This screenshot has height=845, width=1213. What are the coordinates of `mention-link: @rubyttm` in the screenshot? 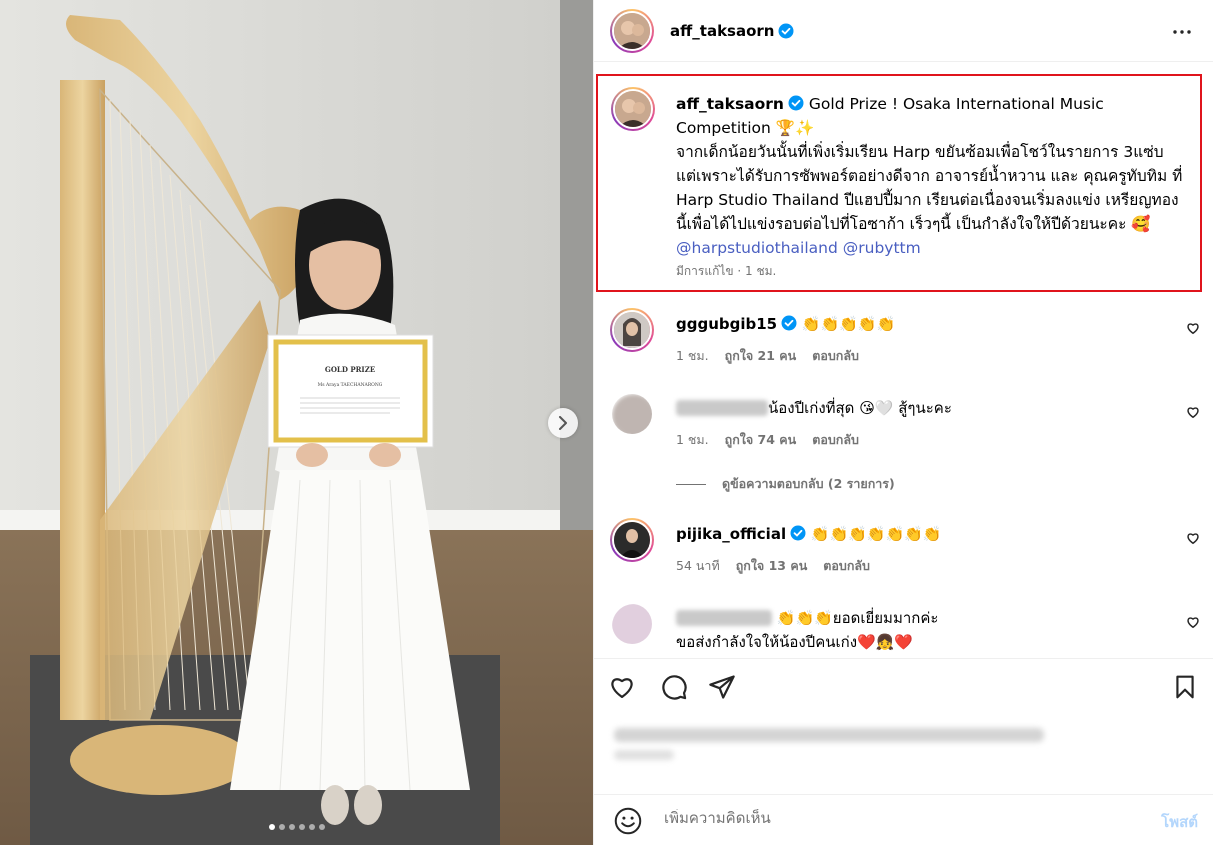 It's located at (882, 248).